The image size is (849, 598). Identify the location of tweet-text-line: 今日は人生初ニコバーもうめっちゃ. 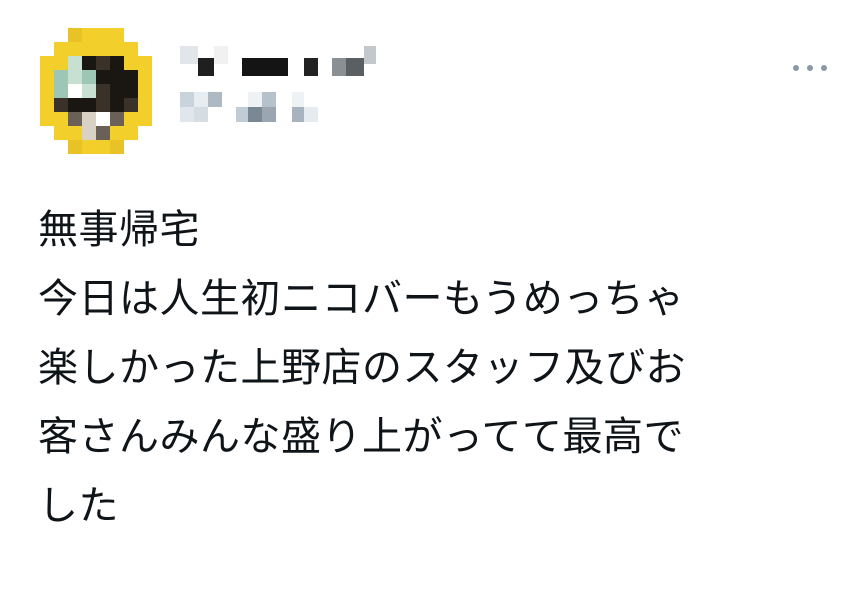
(361, 299).